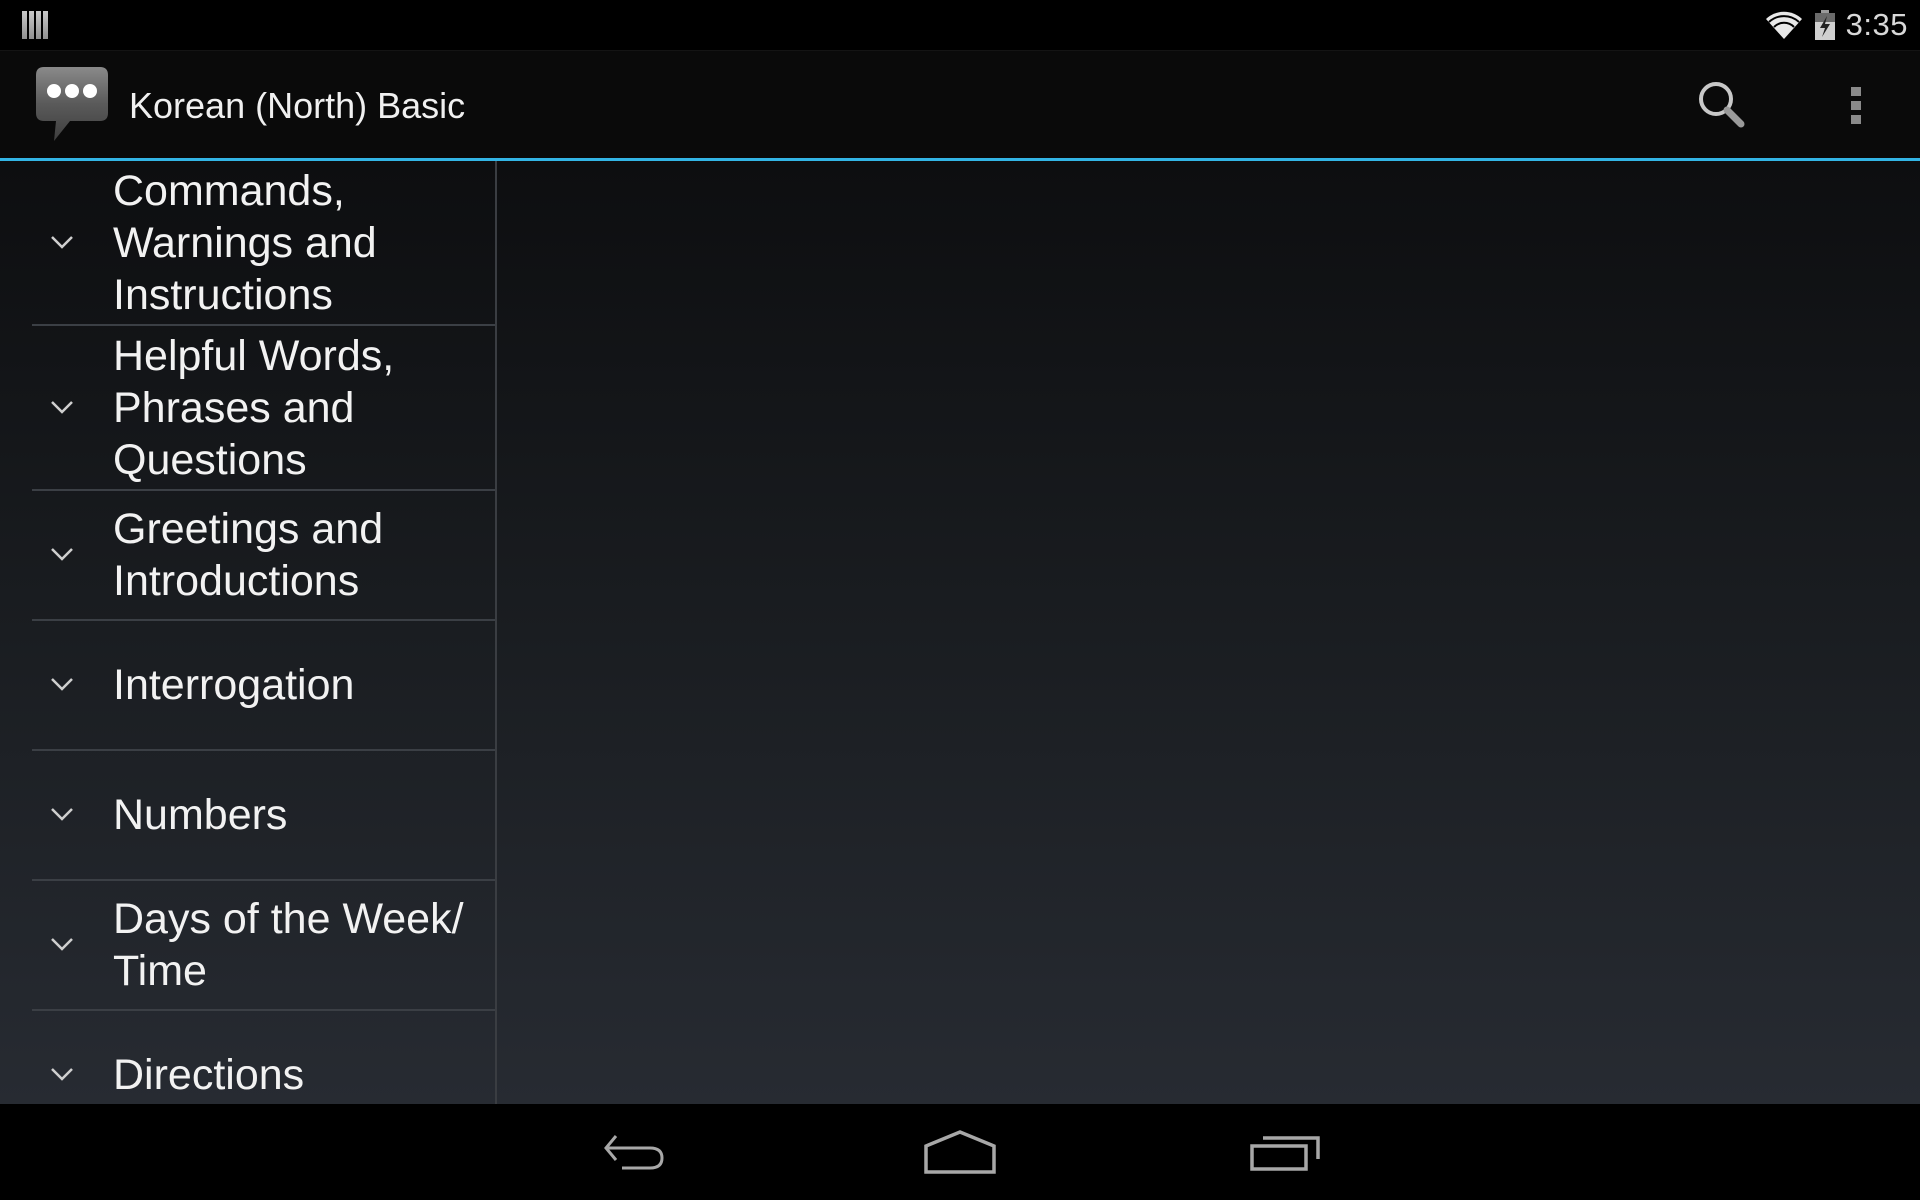 Image resolution: width=1920 pixels, height=1200 pixels. Describe the element at coordinates (254, 407) in the screenshot. I see `list-item-label: Helpful Words, Phrases and Questions` at that location.